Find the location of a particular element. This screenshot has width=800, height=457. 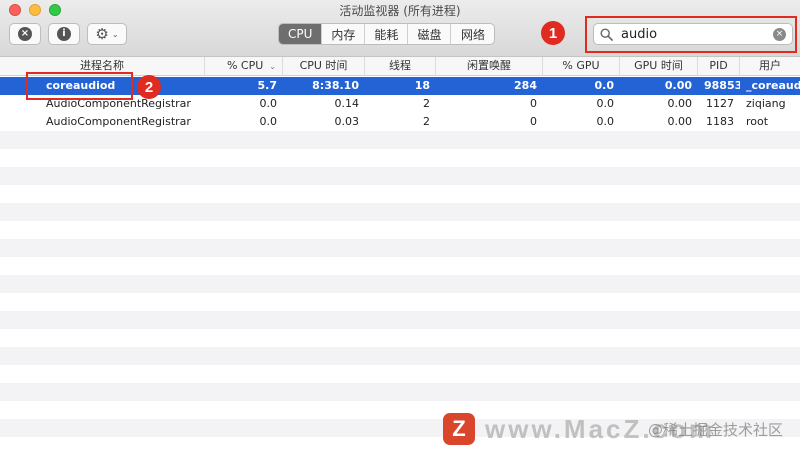

column-header-gpu-time: GPU 时间 is located at coordinates (659, 66).